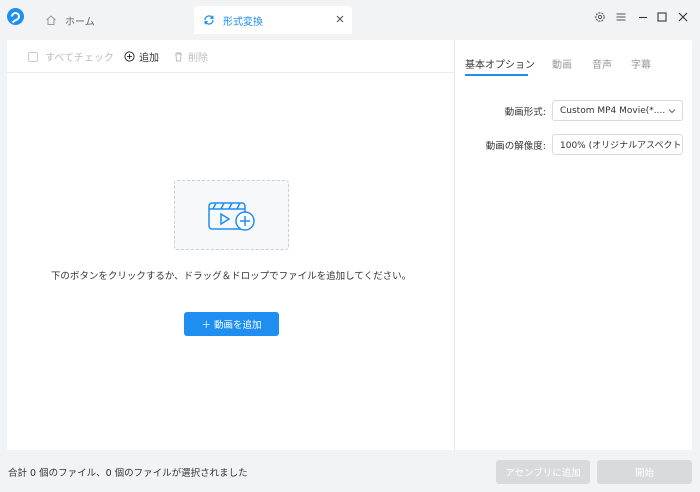  What do you see at coordinates (641, 63) in the screenshot?
I see `tab-subtitles: 字幕` at bounding box center [641, 63].